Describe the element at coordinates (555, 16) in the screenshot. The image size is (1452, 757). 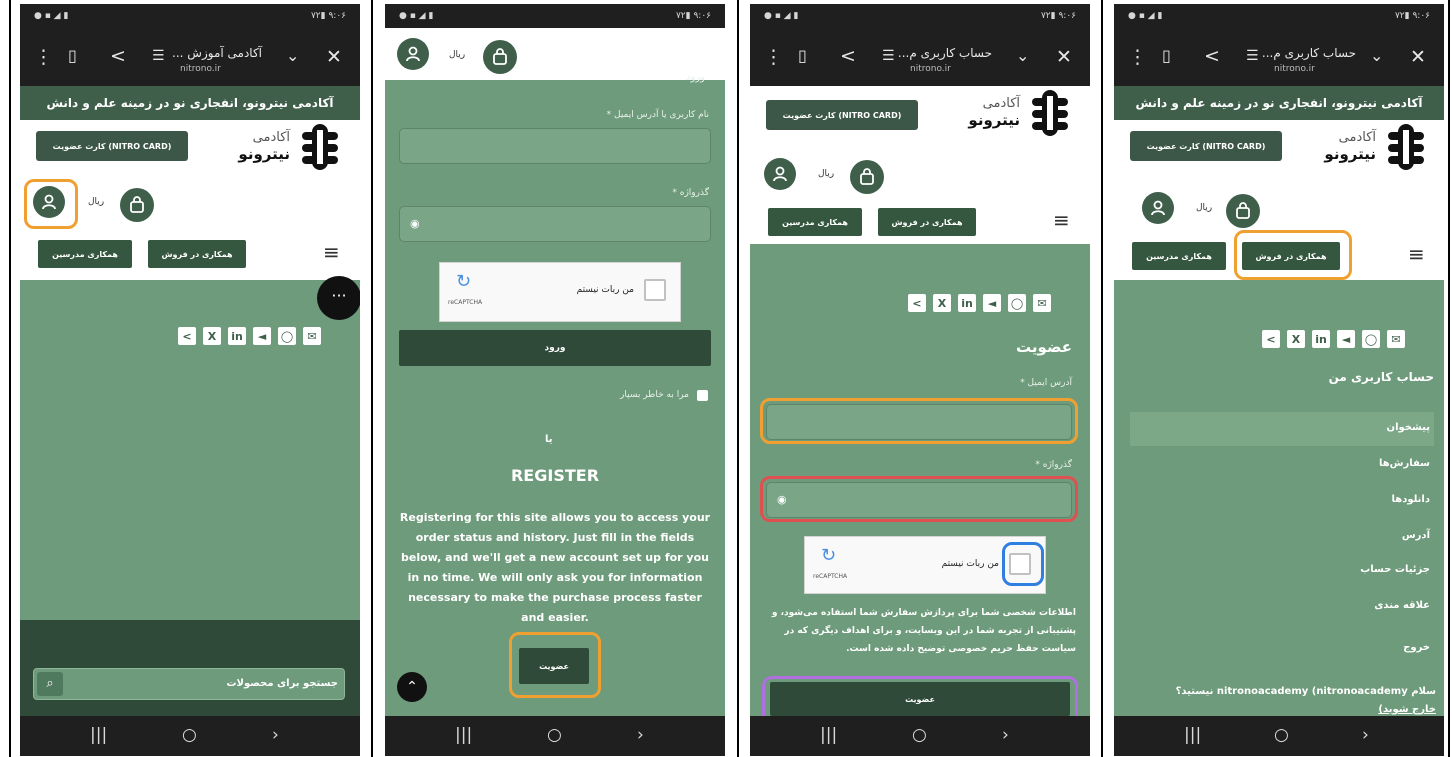
I see `status-bar: ● ▪ ◢ ▮ ۷۲▮ ۹:۰۶` at that location.